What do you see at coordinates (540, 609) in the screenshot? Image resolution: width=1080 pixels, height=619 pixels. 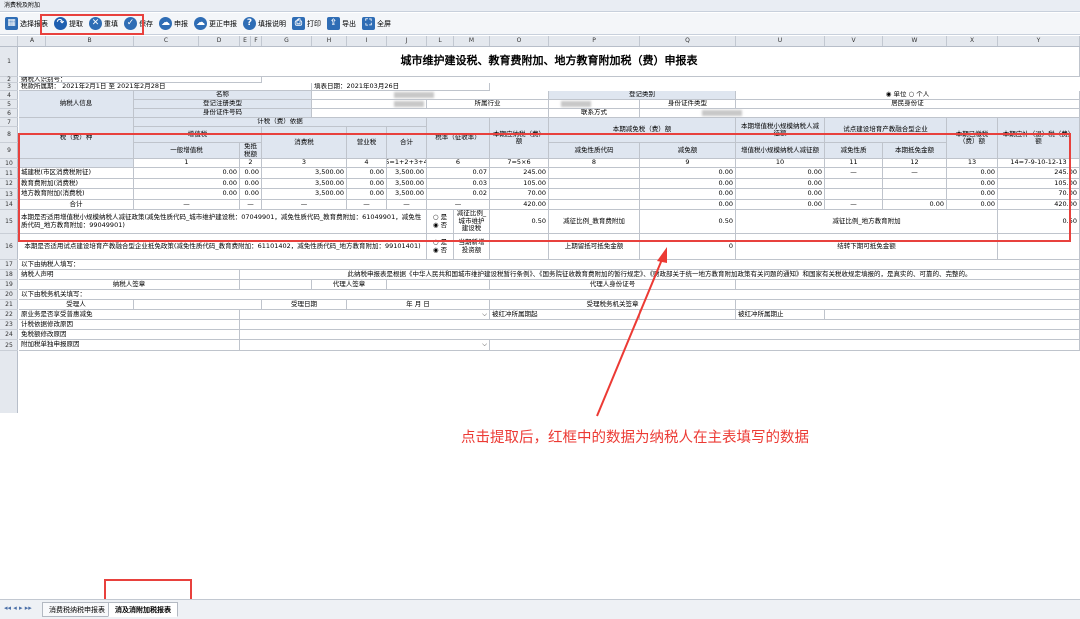 I see `sheet-tab-bar: ◂◂ ◂ ▸ ▸▸ 消费税纳税申报表 消及消附加税报表` at bounding box center [540, 609].